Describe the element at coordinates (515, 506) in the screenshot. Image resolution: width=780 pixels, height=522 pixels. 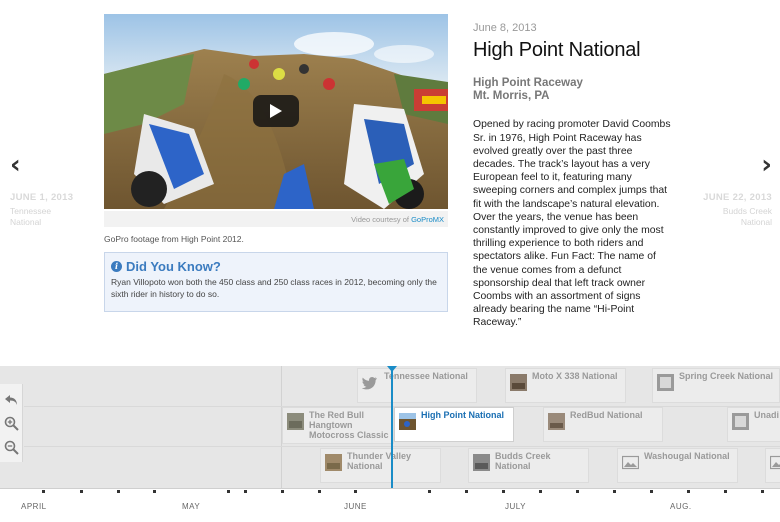
I see `axis-month-july: JULY` at that location.